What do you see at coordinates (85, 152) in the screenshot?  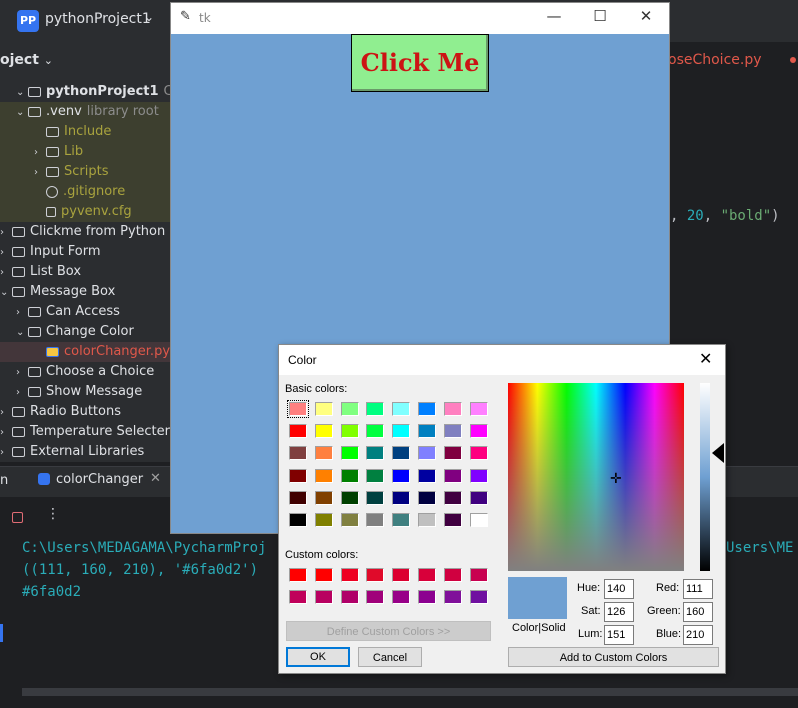 I see `tree-item: › Lib` at bounding box center [85, 152].